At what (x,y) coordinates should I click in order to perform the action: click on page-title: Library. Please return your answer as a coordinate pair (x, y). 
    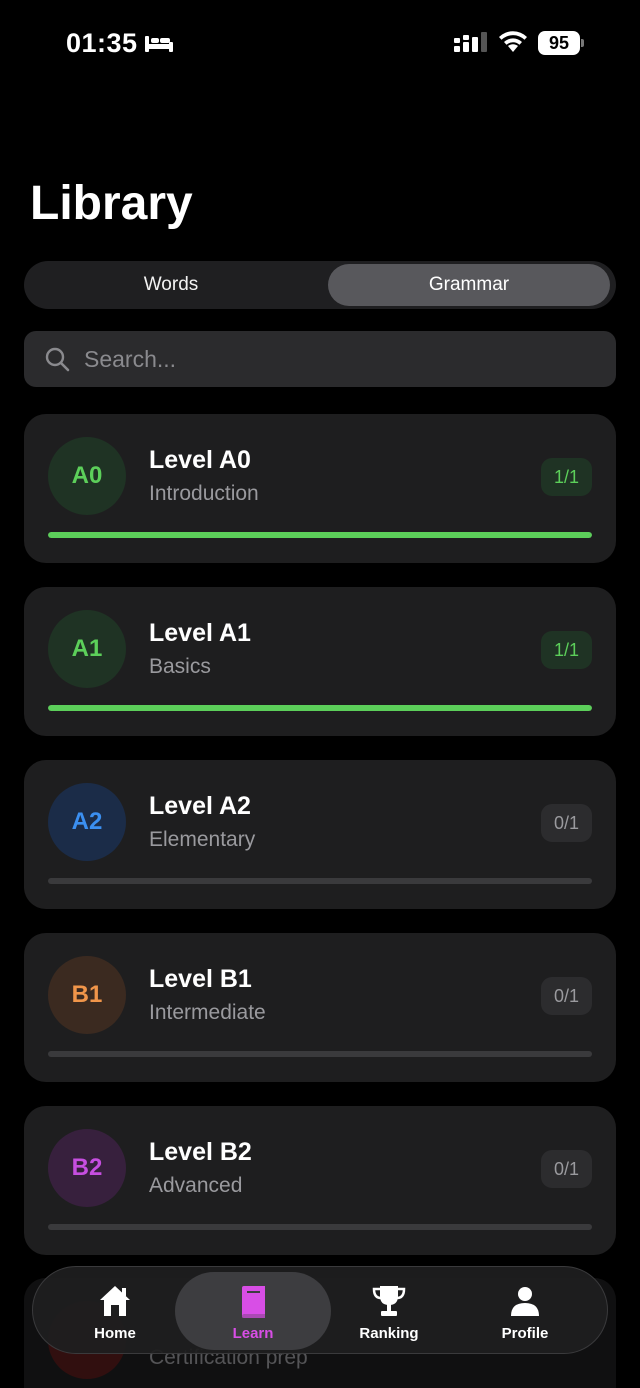
    Looking at the image, I should click on (111, 203).